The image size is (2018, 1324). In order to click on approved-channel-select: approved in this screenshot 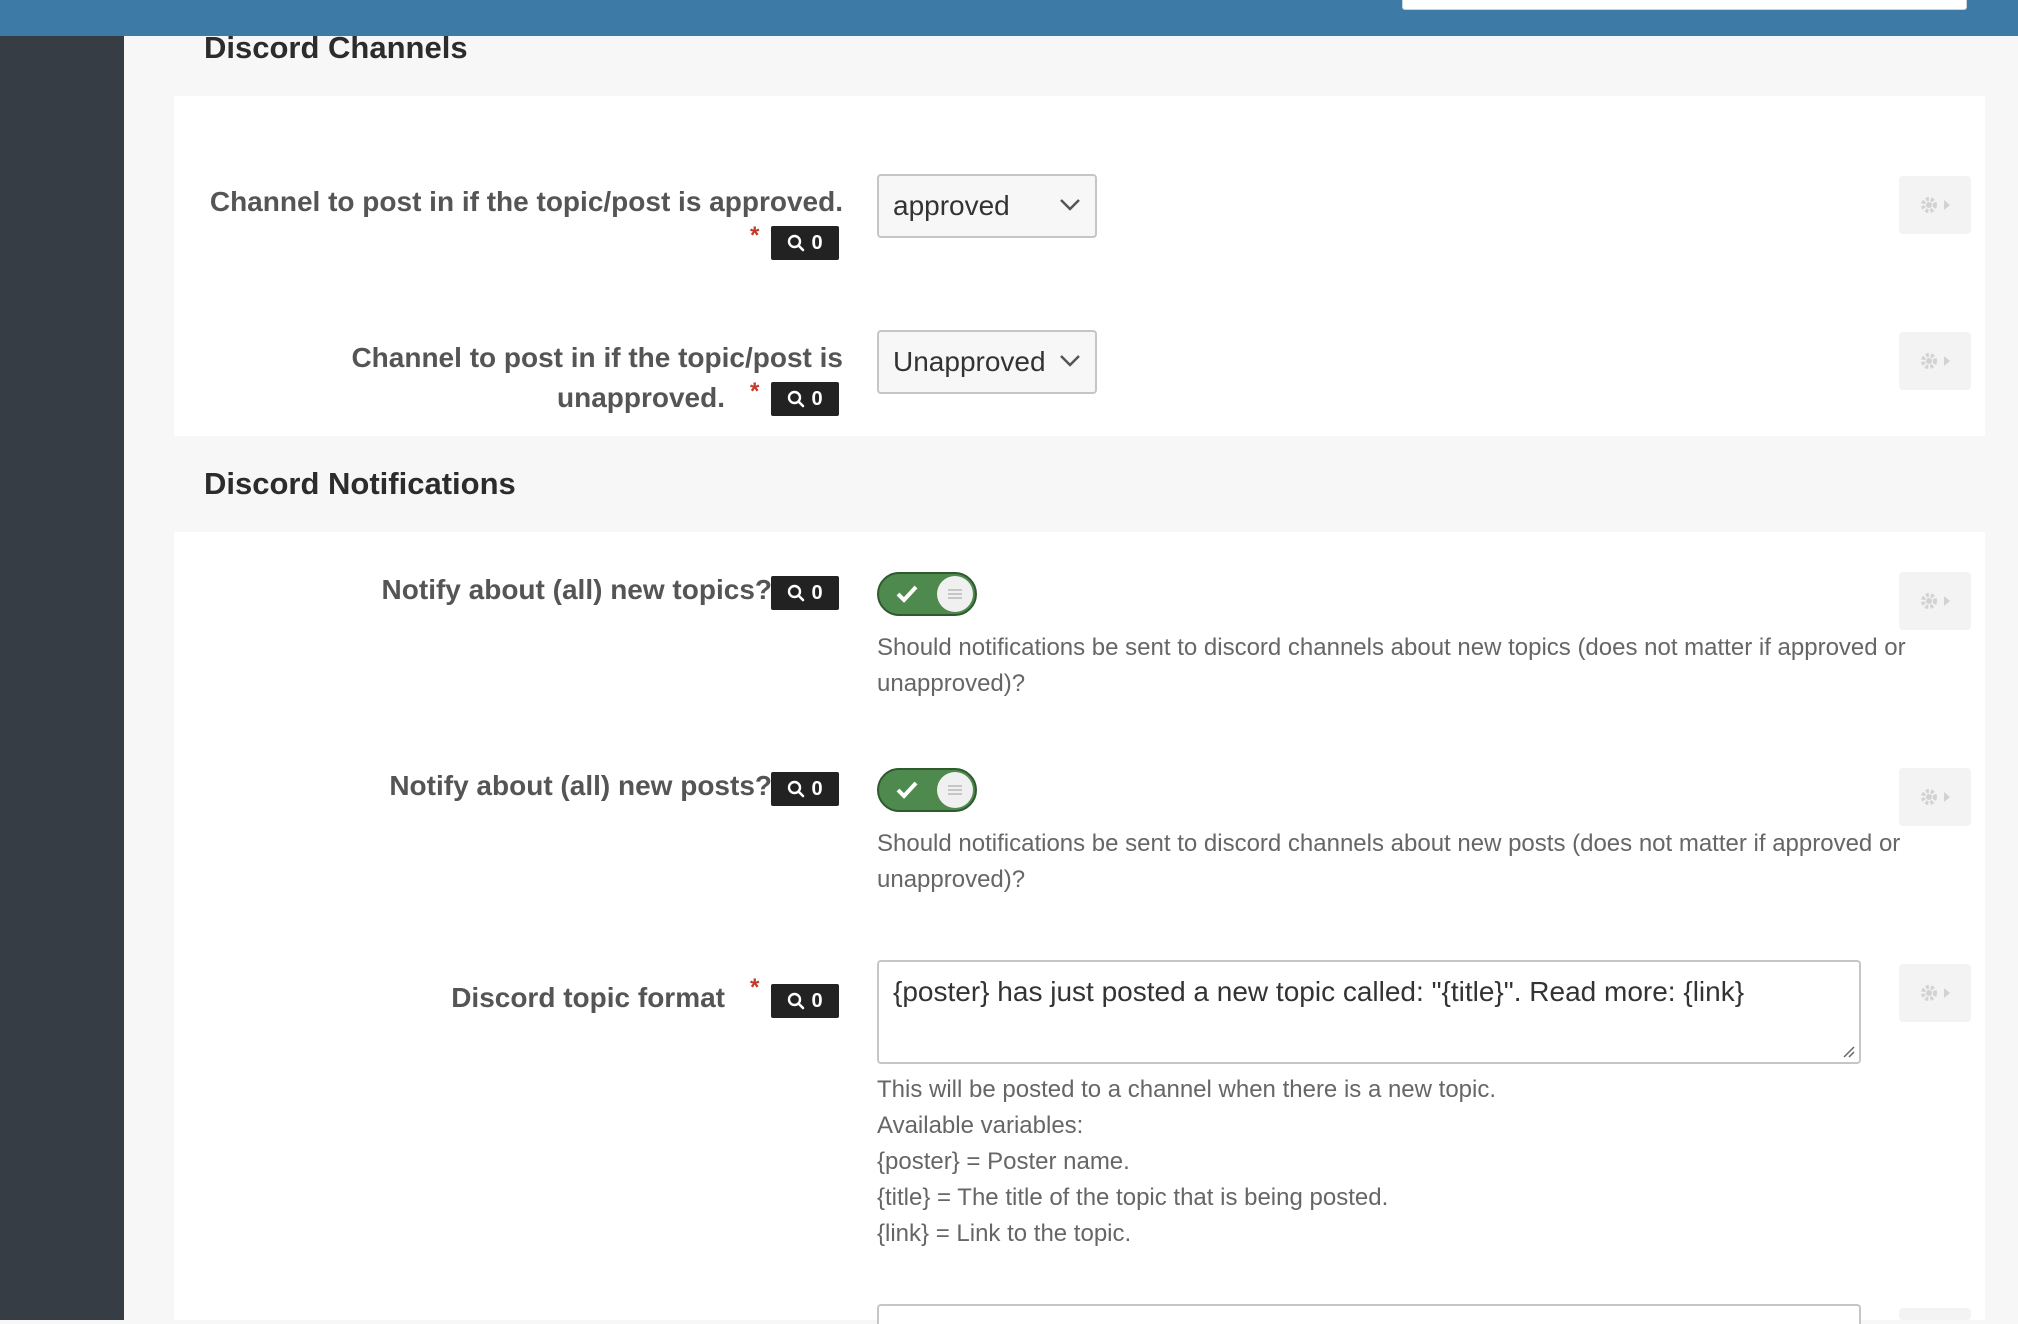, I will do `click(987, 206)`.